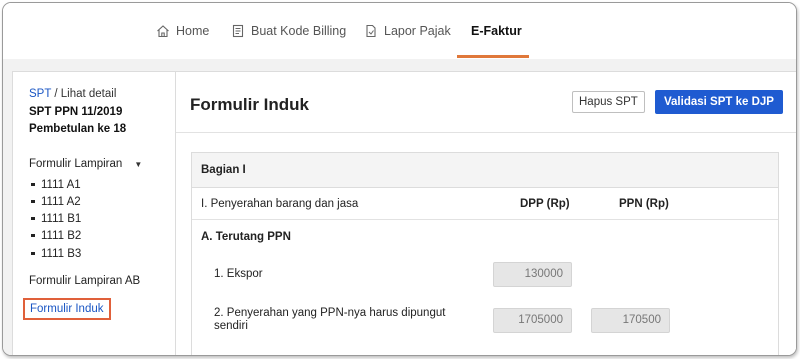  Describe the element at coordinates (371, 31) in the screenshot. I see `report-icon` at that location.